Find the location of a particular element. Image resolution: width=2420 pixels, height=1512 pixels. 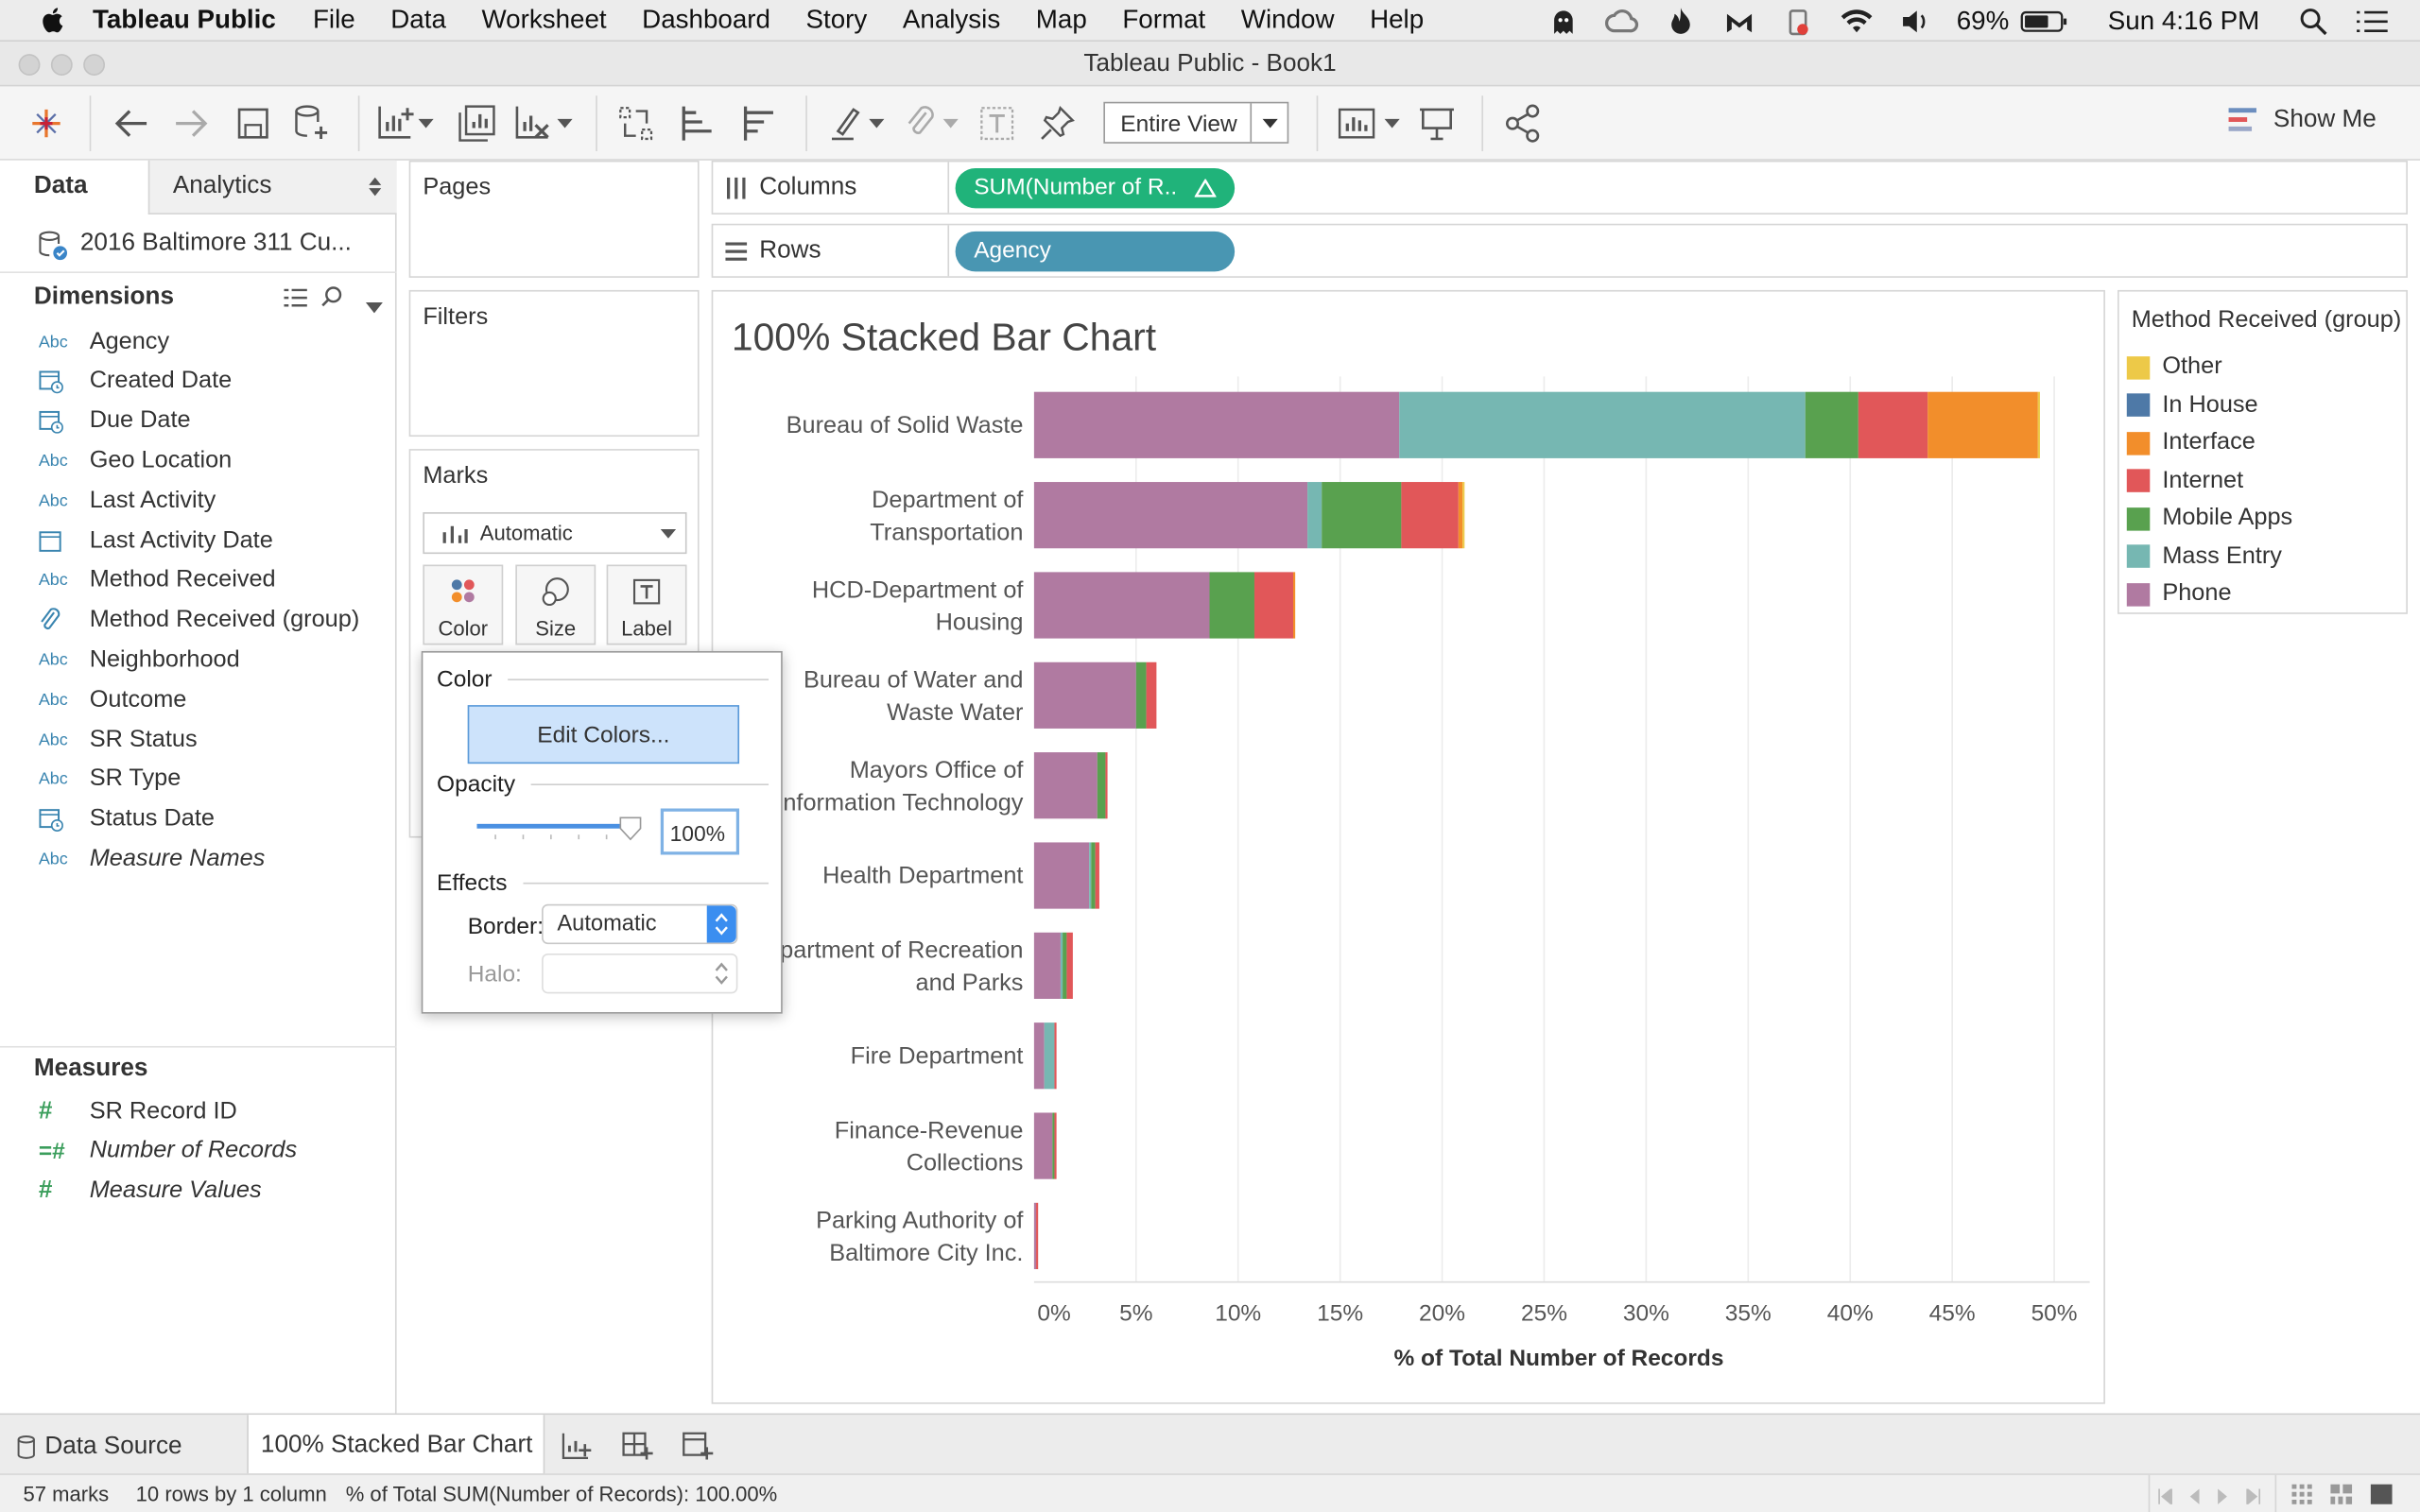

view-as-list-icon is located at coordinates (295, 300).